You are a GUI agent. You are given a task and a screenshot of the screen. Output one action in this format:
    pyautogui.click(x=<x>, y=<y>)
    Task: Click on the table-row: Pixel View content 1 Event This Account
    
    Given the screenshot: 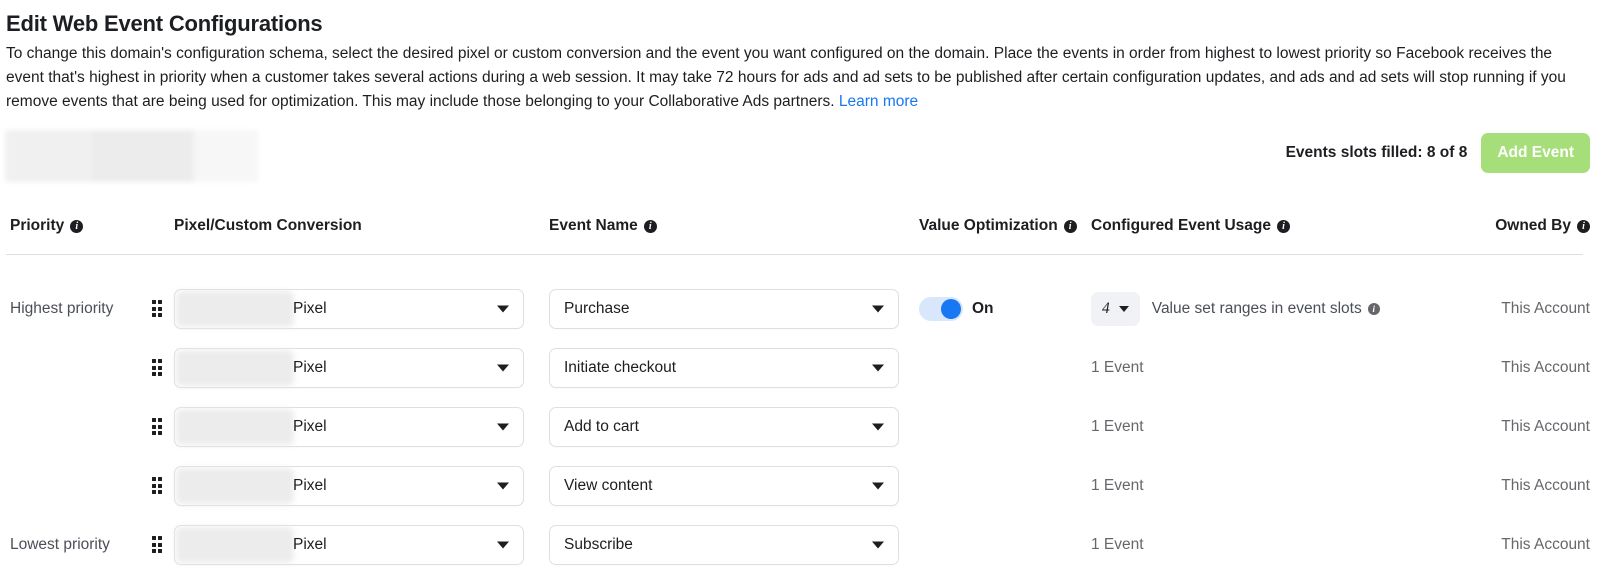 What is the action you would take?
    pyautogui.click(x=800, y=485)
    